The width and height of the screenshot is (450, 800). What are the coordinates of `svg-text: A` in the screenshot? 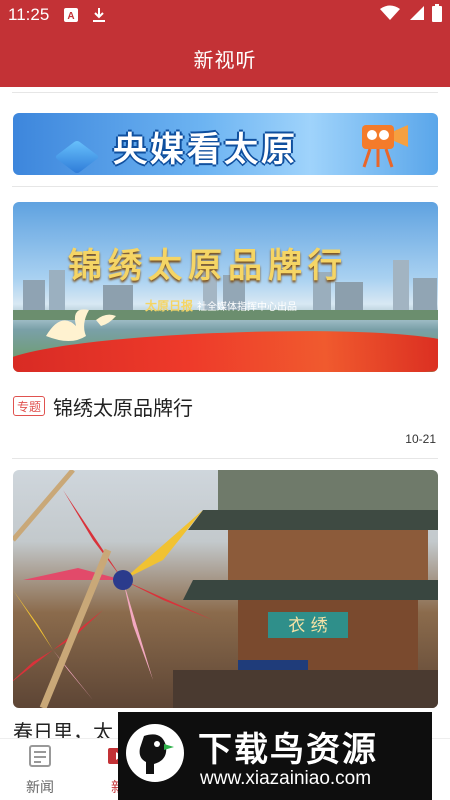 It's located at (71, 16).